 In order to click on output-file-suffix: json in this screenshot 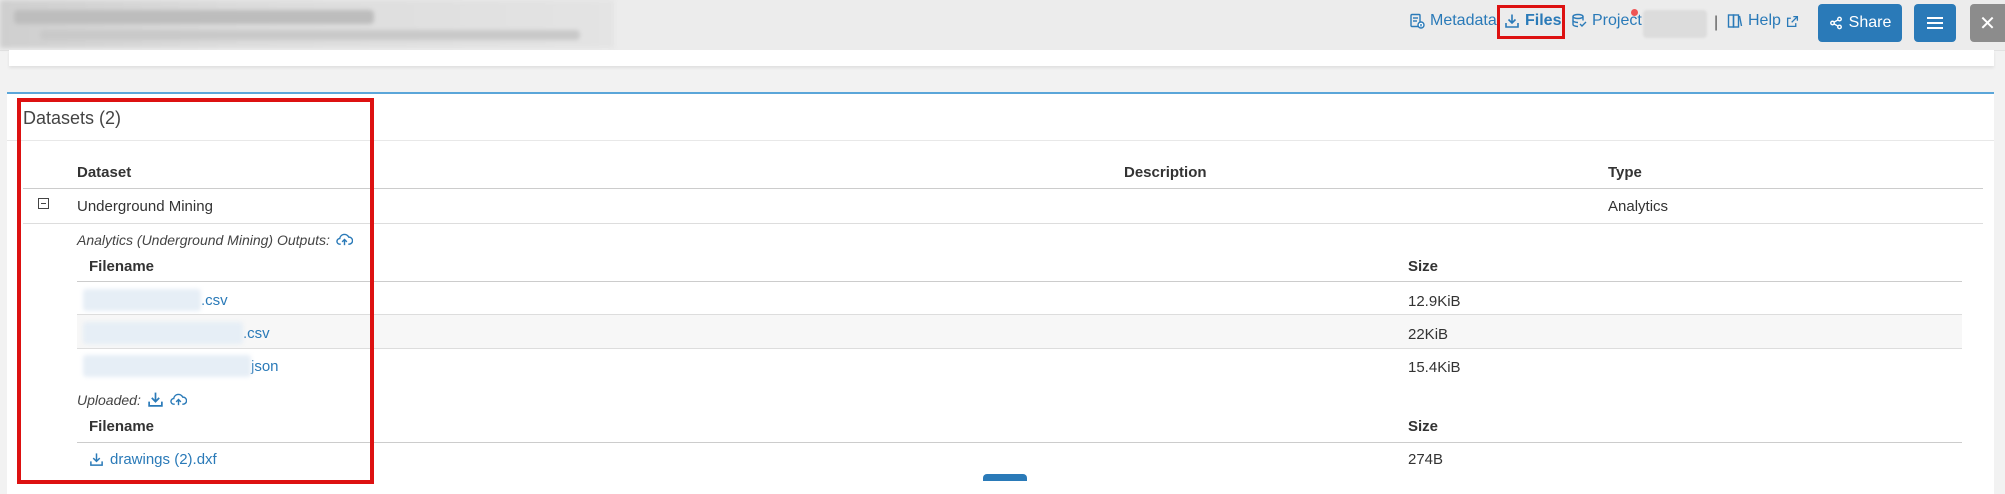, I will do `click(265, 366)`.